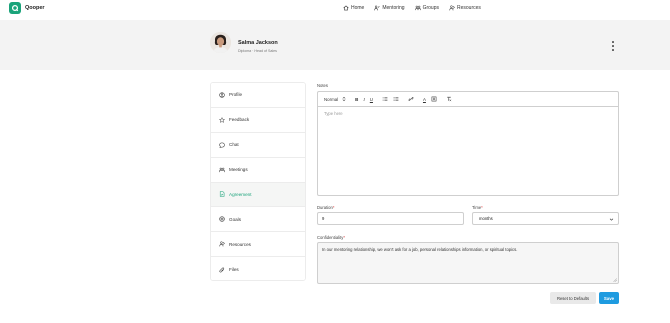 This screenshot has height=323, width=670. I want to click on link-icon, so click(411, 99).